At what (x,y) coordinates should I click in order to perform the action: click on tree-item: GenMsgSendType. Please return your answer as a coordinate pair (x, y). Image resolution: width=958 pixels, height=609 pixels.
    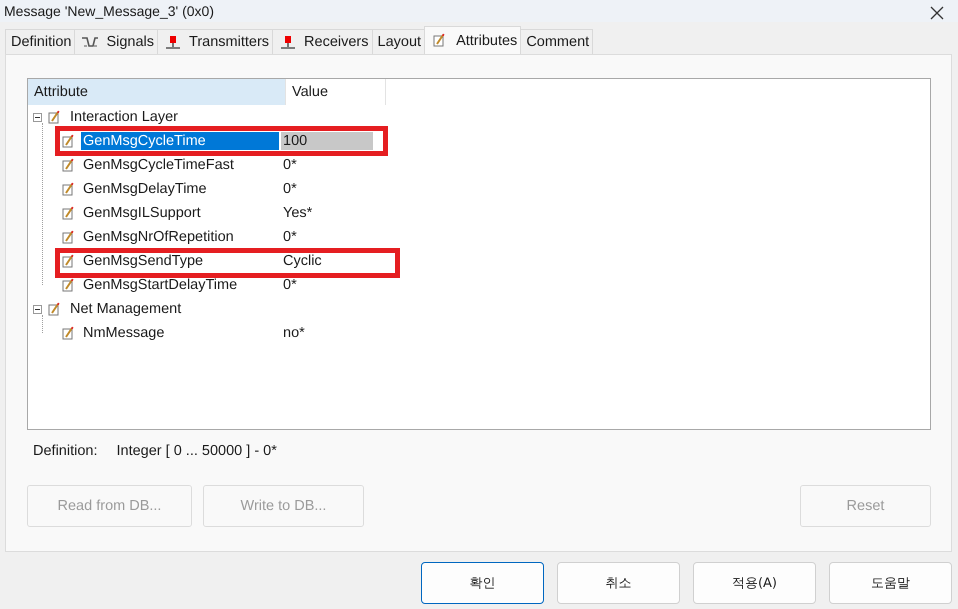
    Looking at the image, I should click on (180, 261).